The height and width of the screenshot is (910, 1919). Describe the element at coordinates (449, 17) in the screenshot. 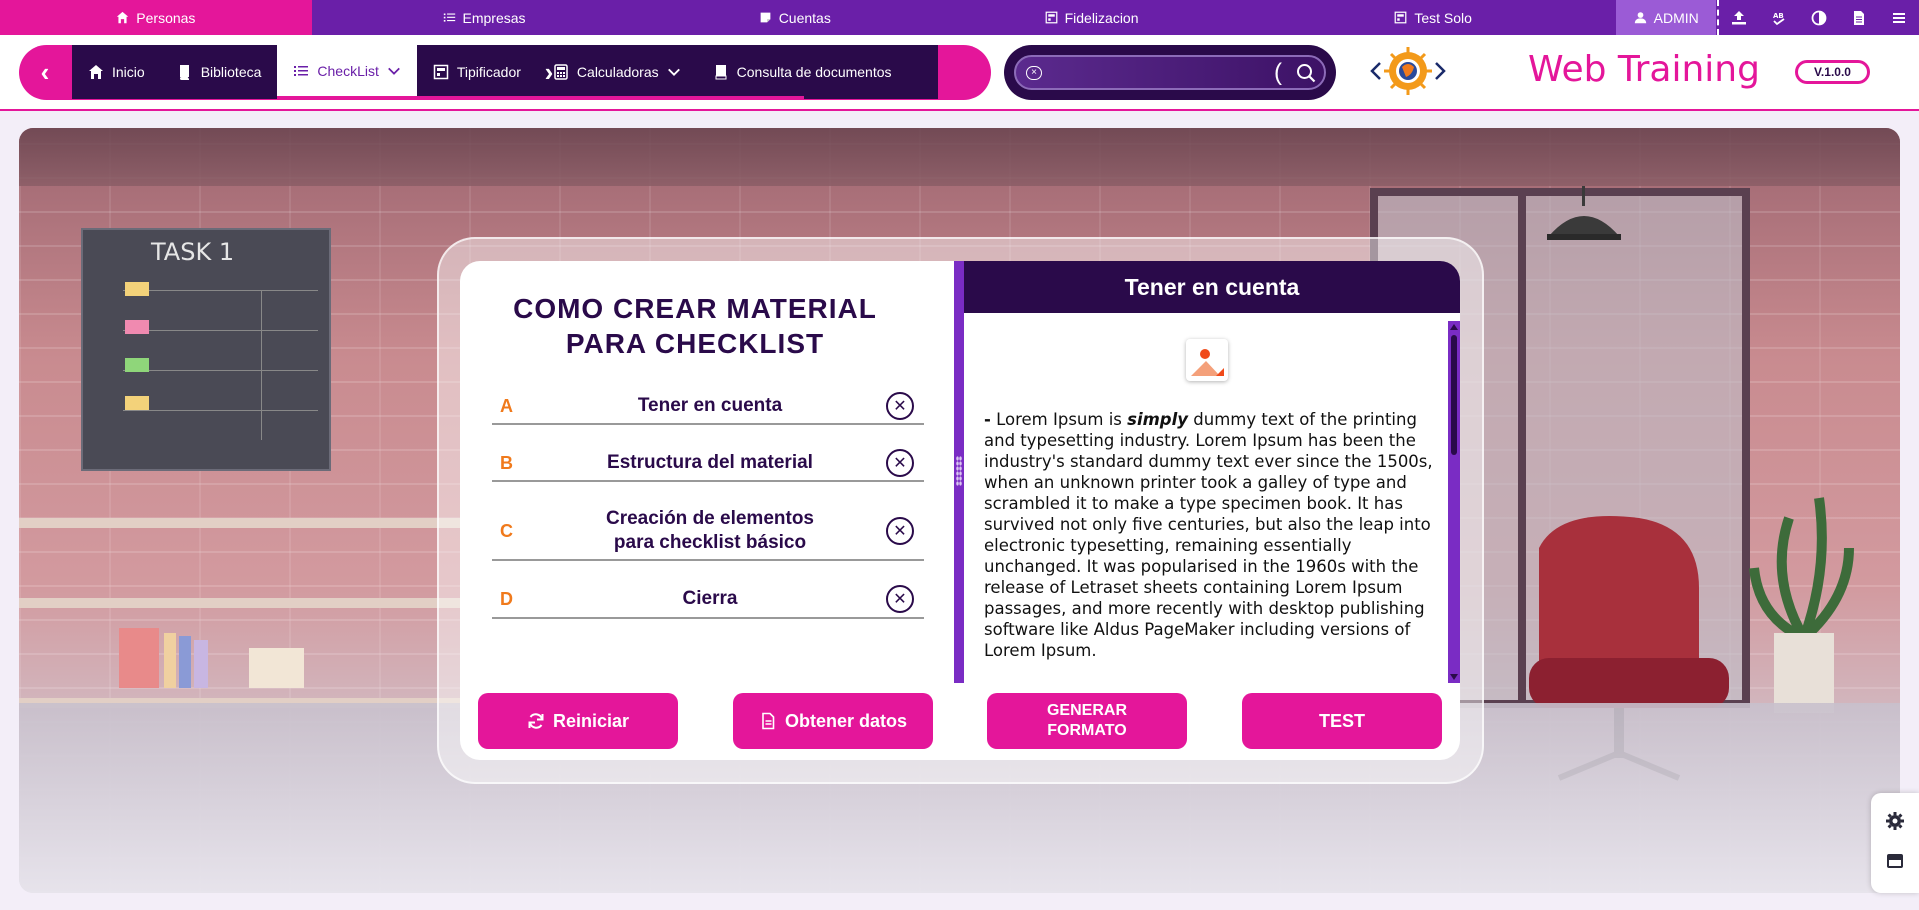

I see `list-icon` at that location.